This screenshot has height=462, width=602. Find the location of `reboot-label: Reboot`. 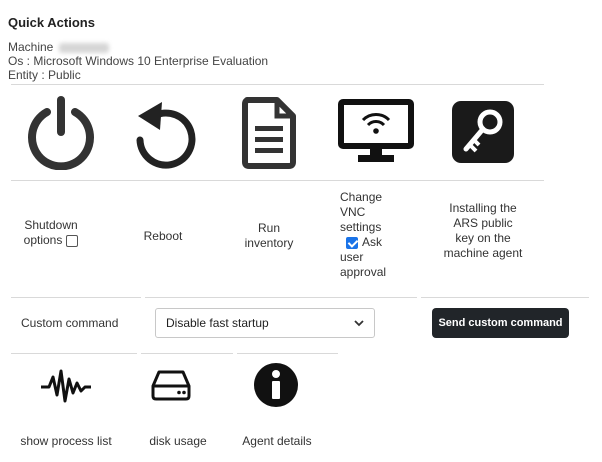

reboot-label: Reboot is located at coordinates (163, 236).